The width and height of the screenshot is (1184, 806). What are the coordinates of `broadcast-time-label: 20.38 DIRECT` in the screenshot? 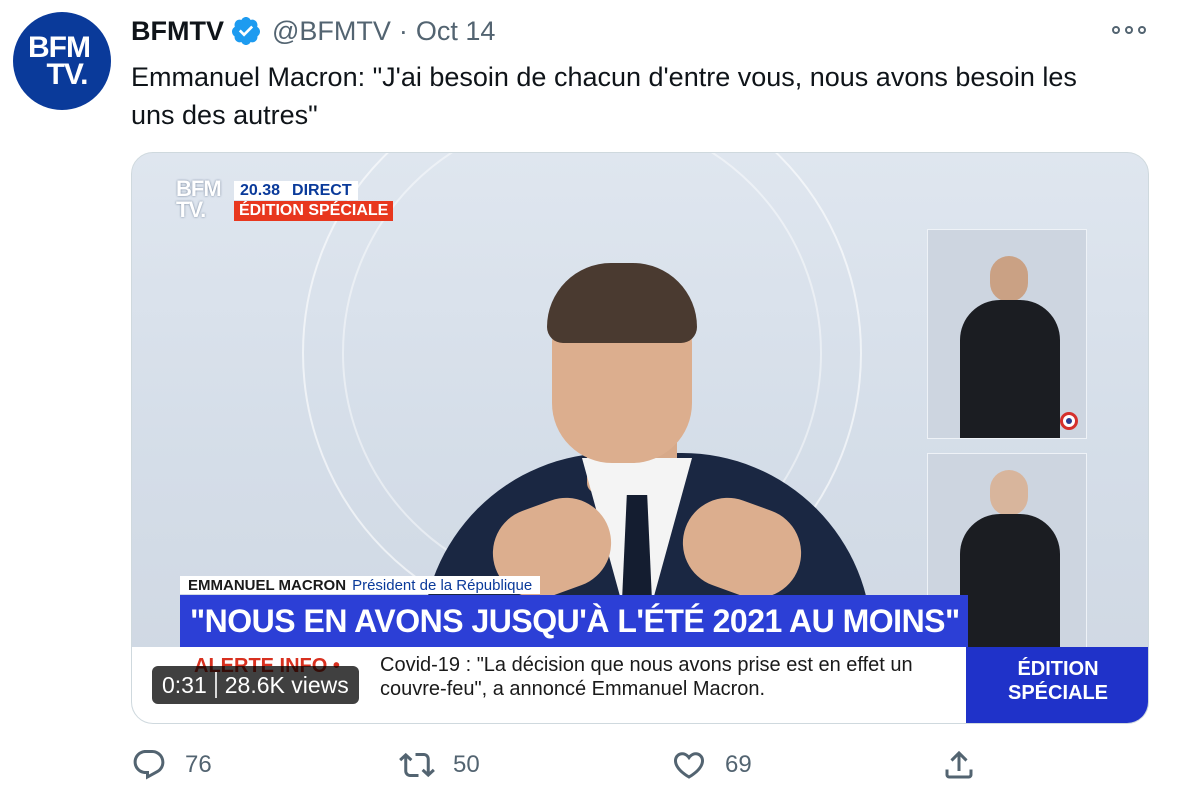 It's located at (296, 190).